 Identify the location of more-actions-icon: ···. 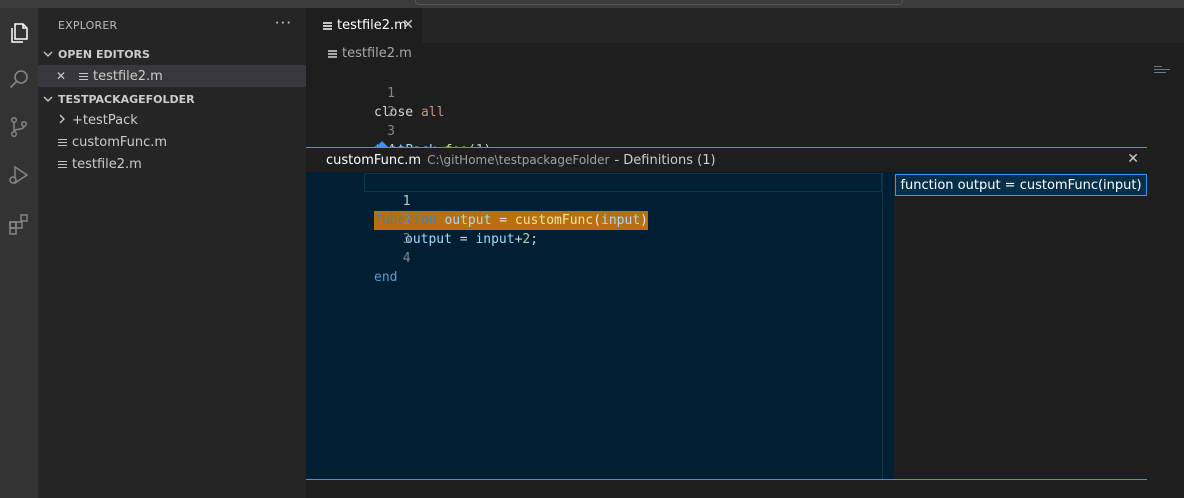
(283, 23).